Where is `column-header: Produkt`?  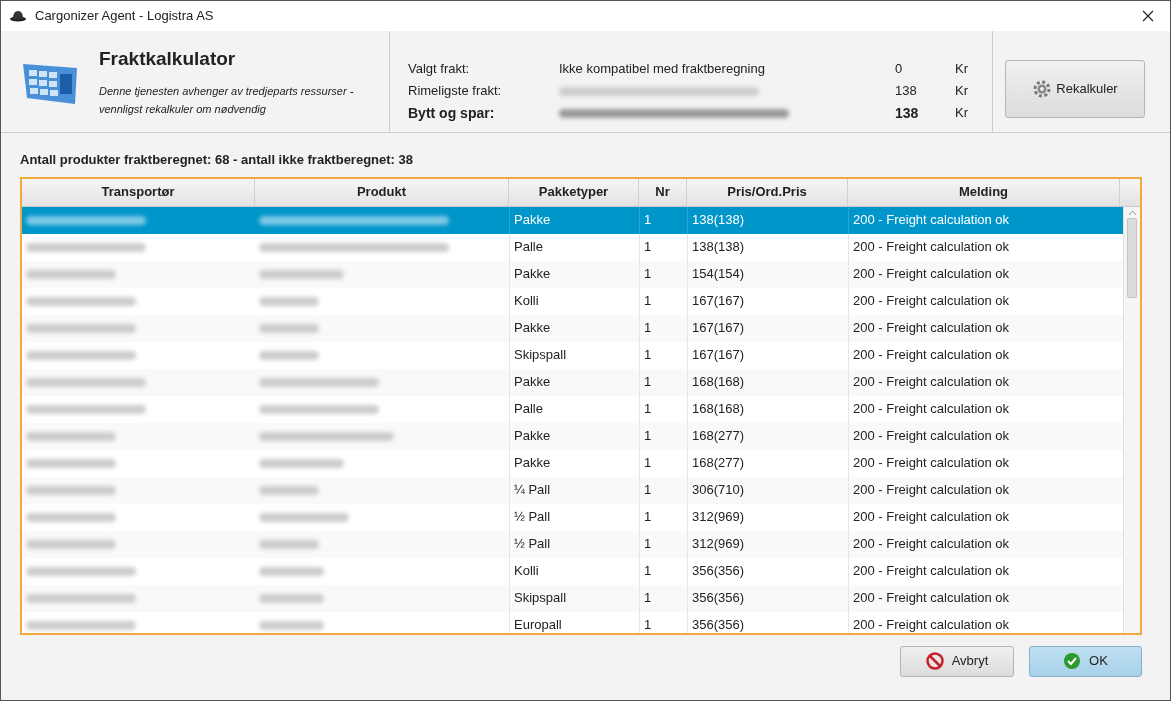 column-header: Produkt is located at coordinates (382, 192).